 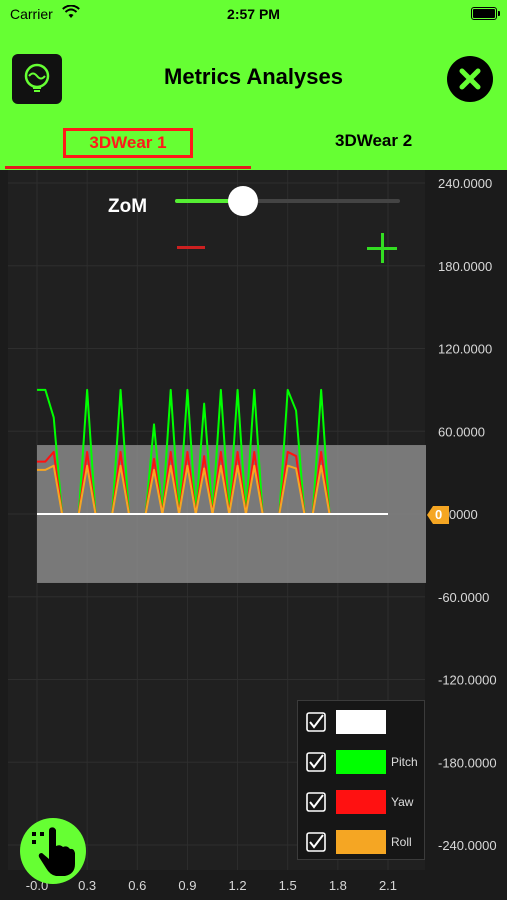 What do you see at coordinates (253, 76) in the screenshot?
I see `page-title: Metrics Analyses` at bounding box center [253, 76].